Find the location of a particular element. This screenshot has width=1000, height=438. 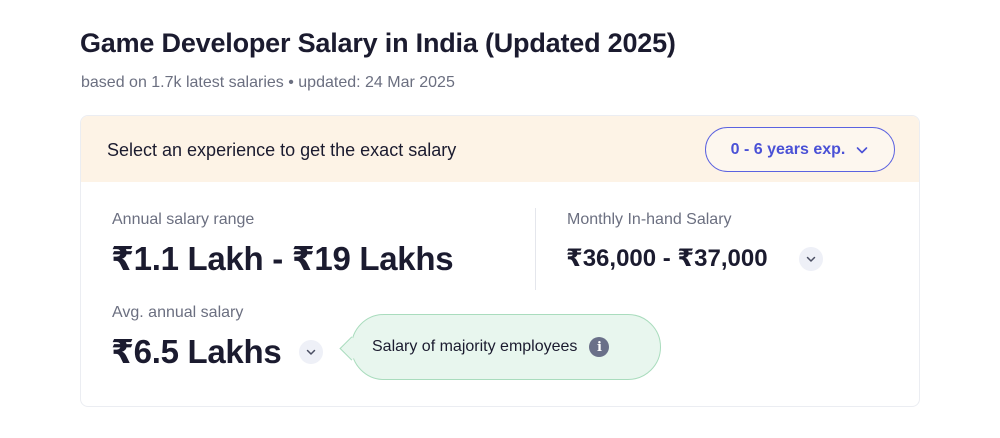

annual-range-label: Annual salary range is located at coordinates (183, 219).